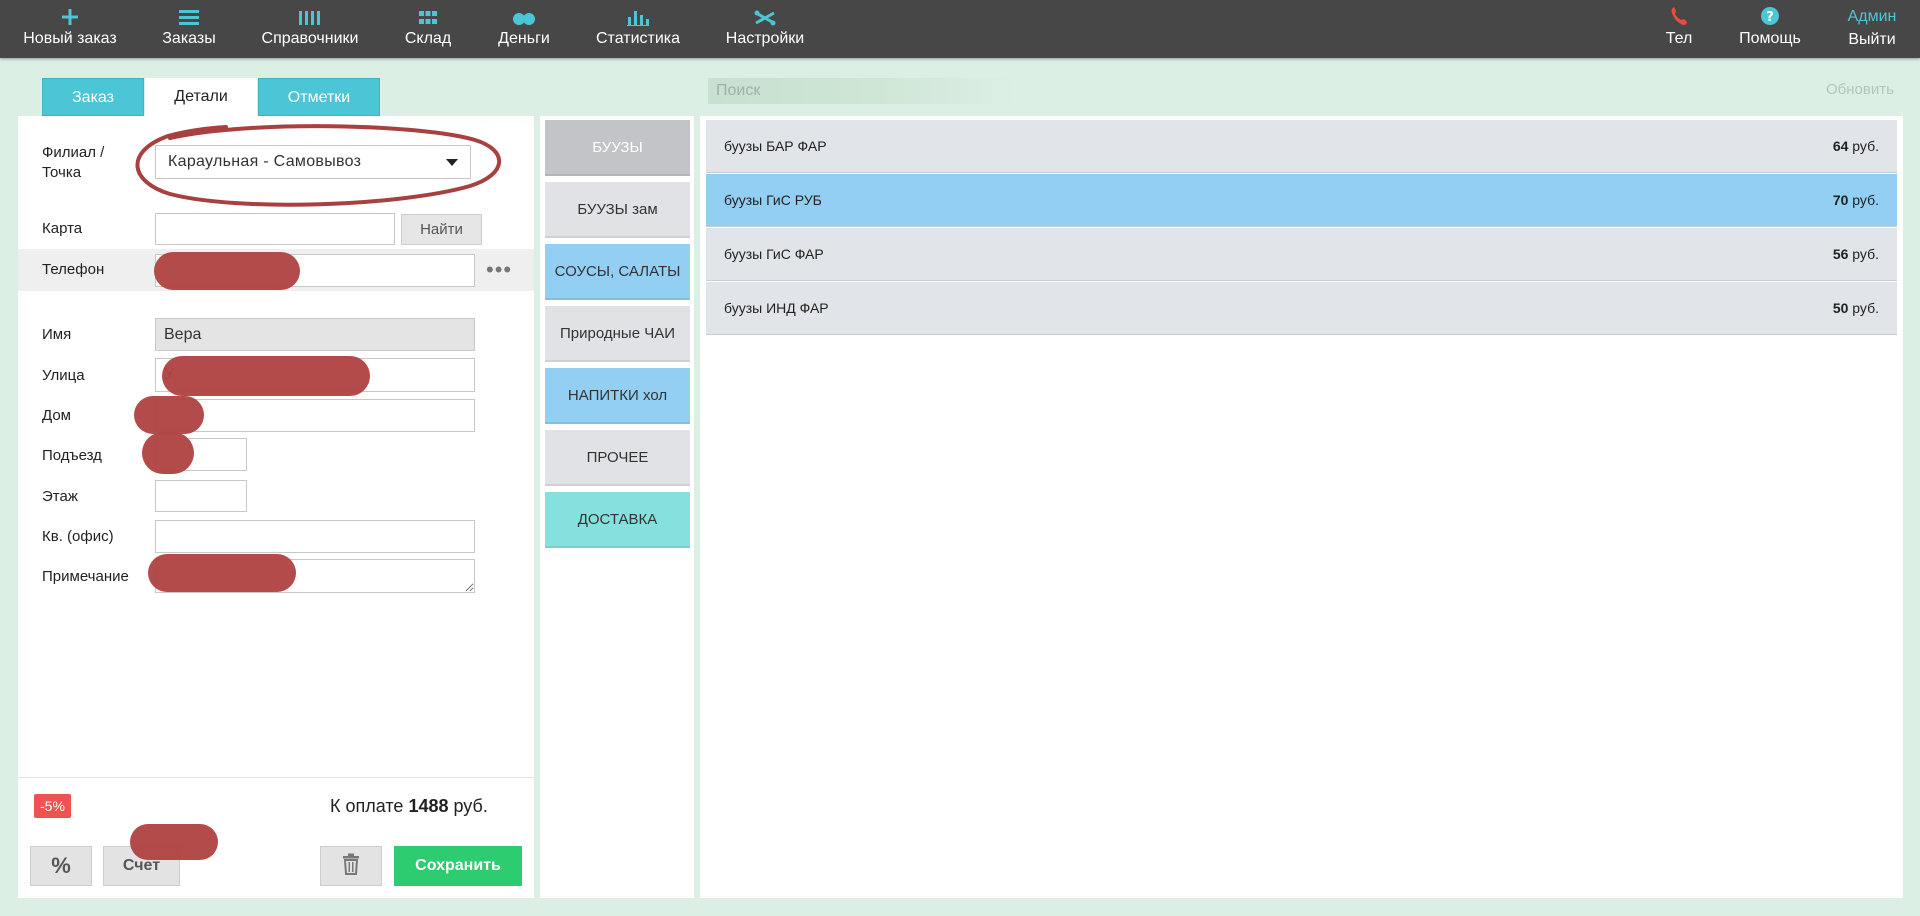  I want to click on total-currency: руб., so click(470, 806).